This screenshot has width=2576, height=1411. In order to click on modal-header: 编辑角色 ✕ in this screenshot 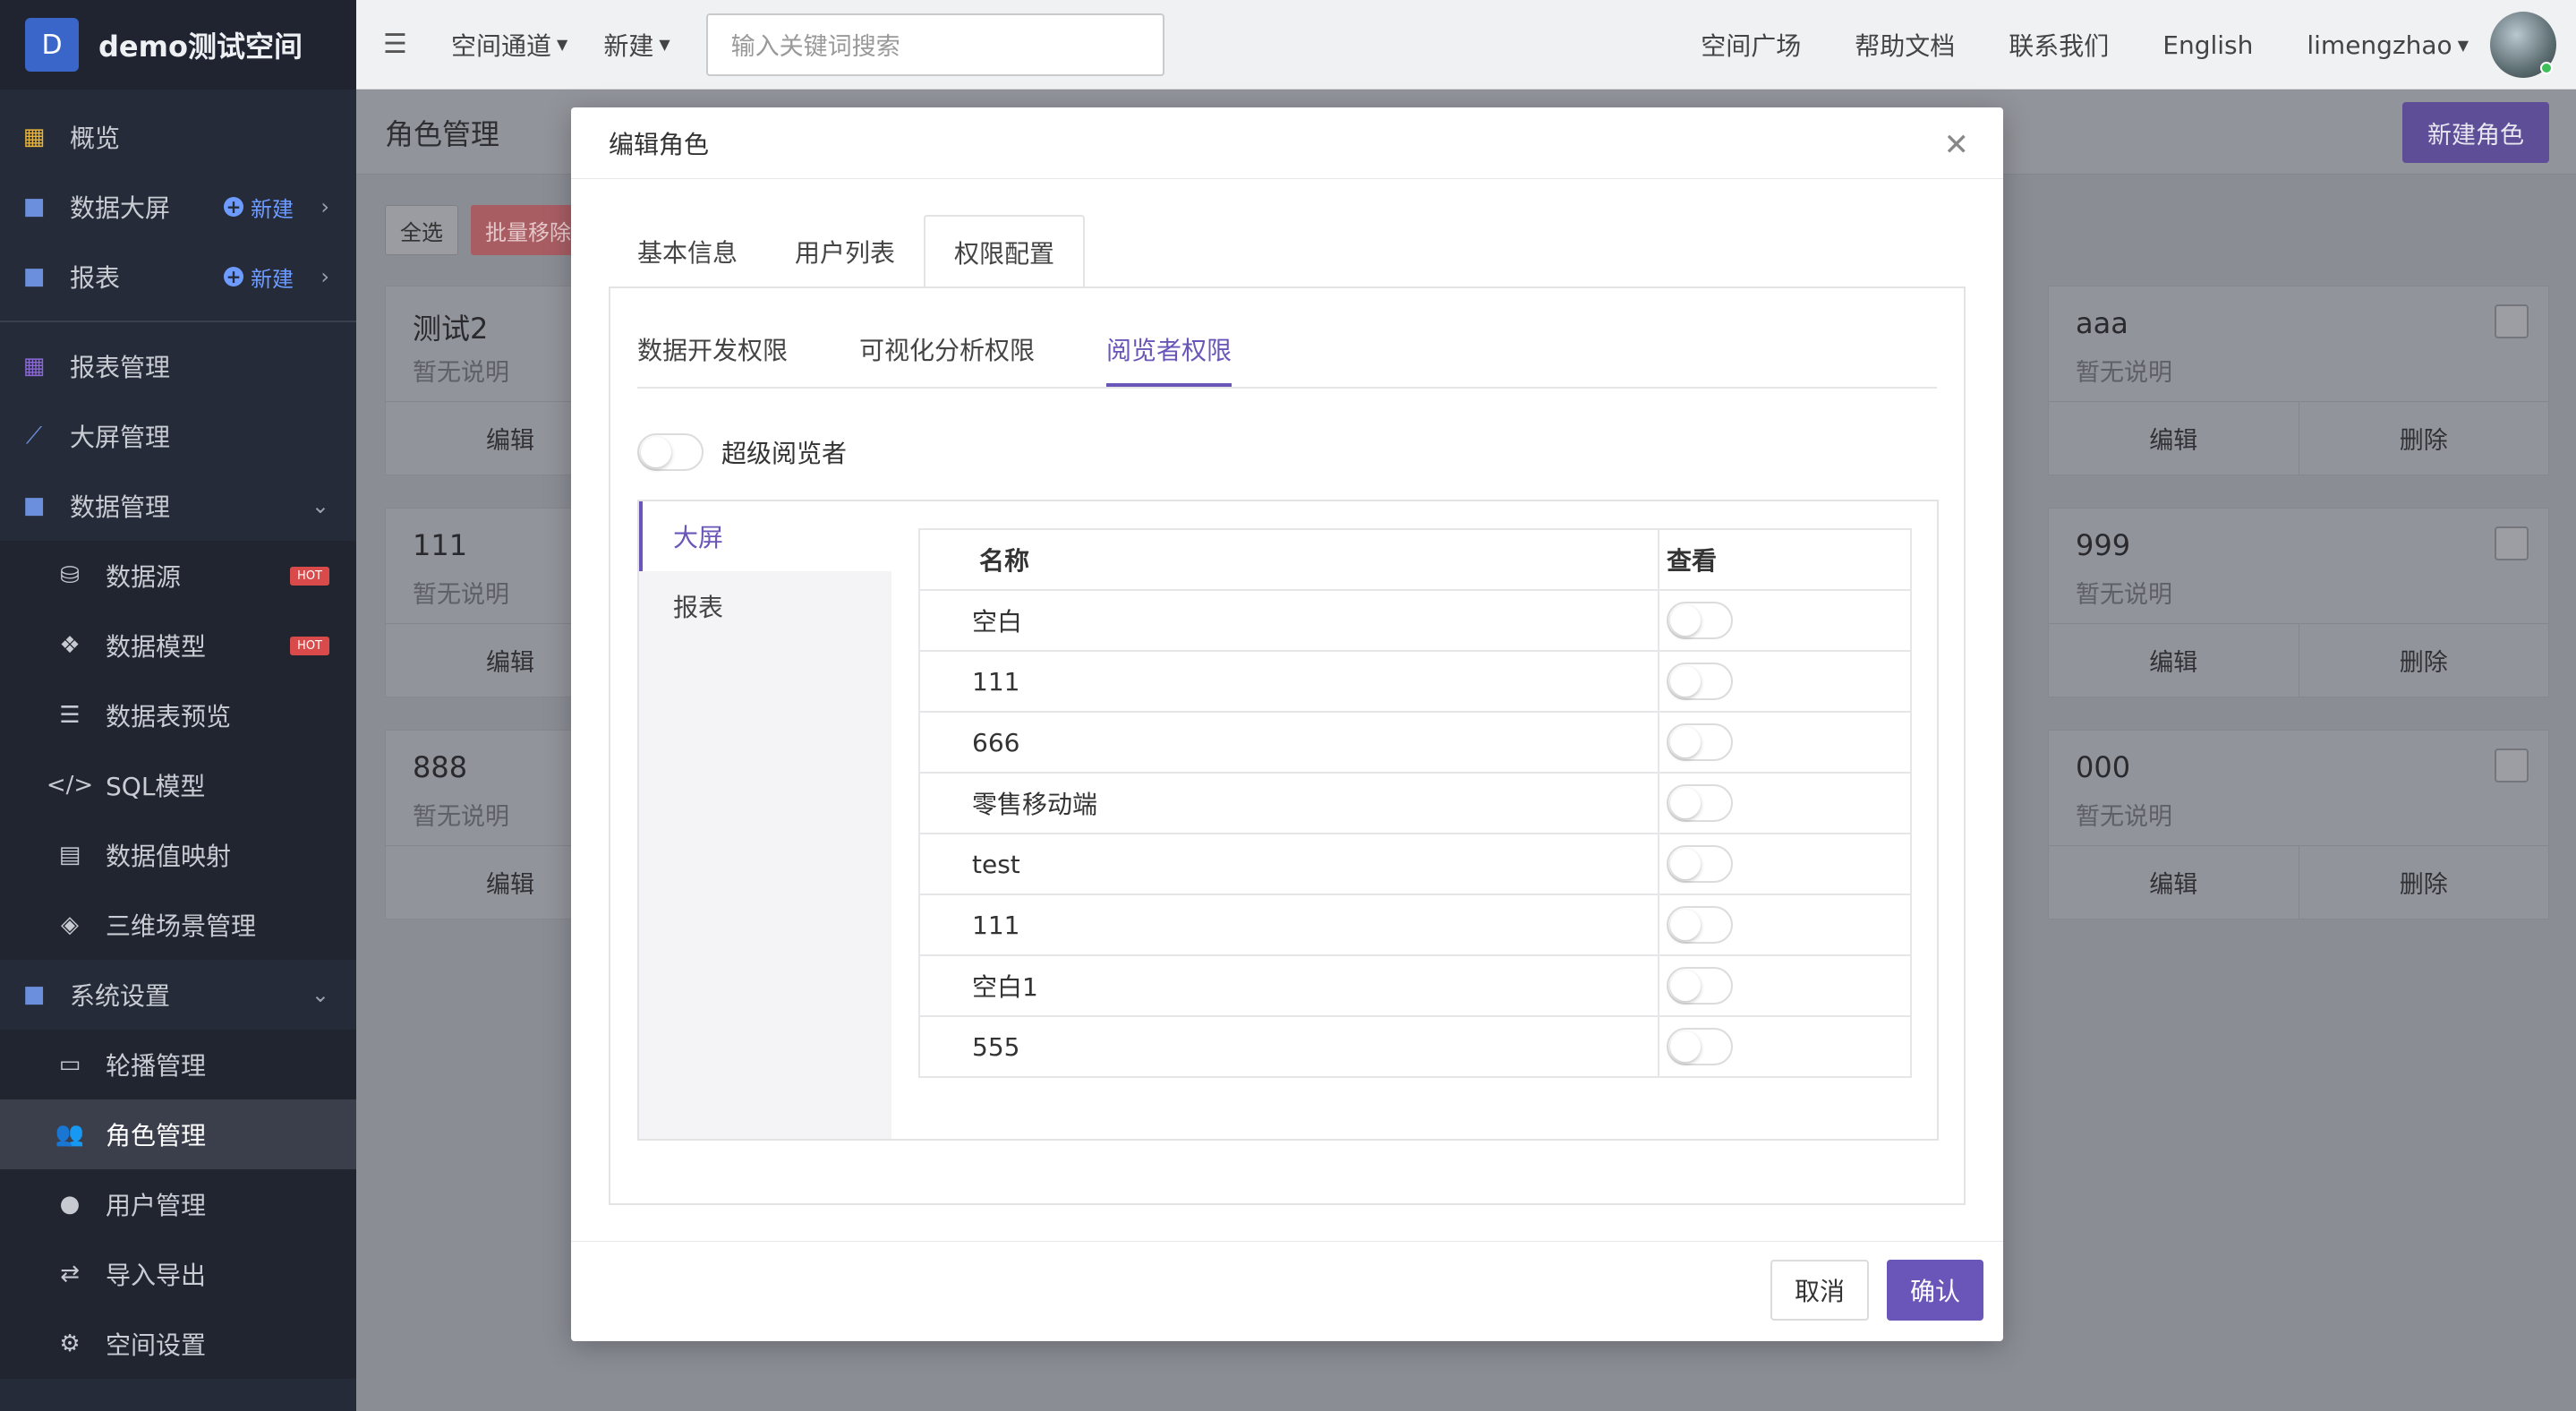, I will do `click(1287, 143)`.